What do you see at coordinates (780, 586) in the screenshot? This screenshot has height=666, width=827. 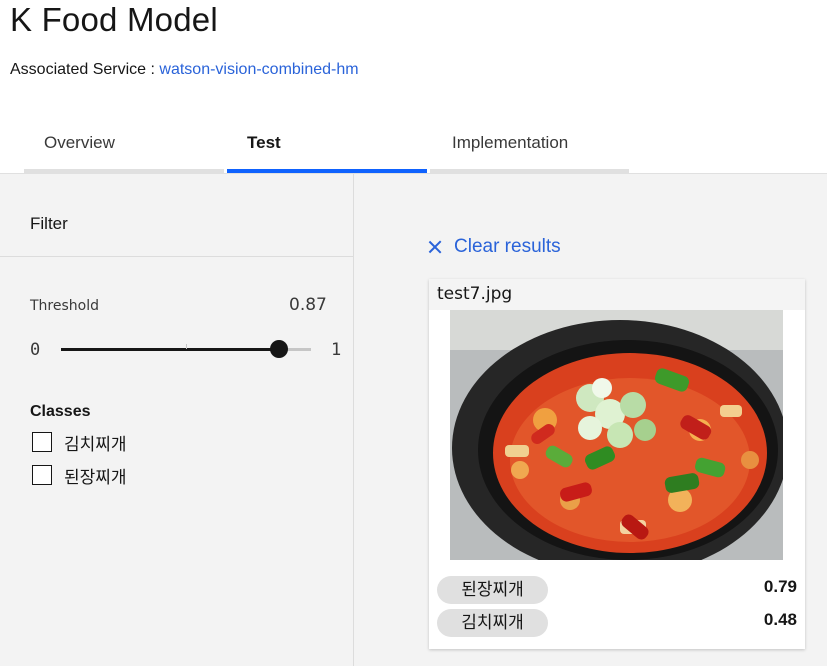 I see `result-score: 0.79` at bounding box center [780, 586].